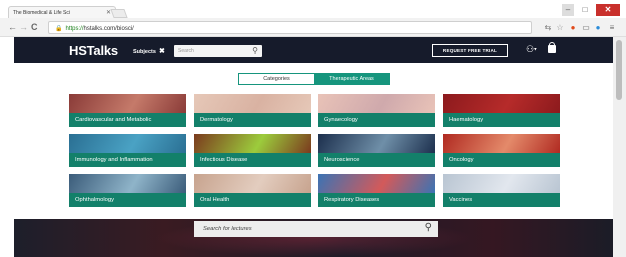  What do you see at coordinates (351, 79) in the screenshot?
I see `tab-therapeutic-areas: Therapeutic Areas` at bounding box center [351, 79].